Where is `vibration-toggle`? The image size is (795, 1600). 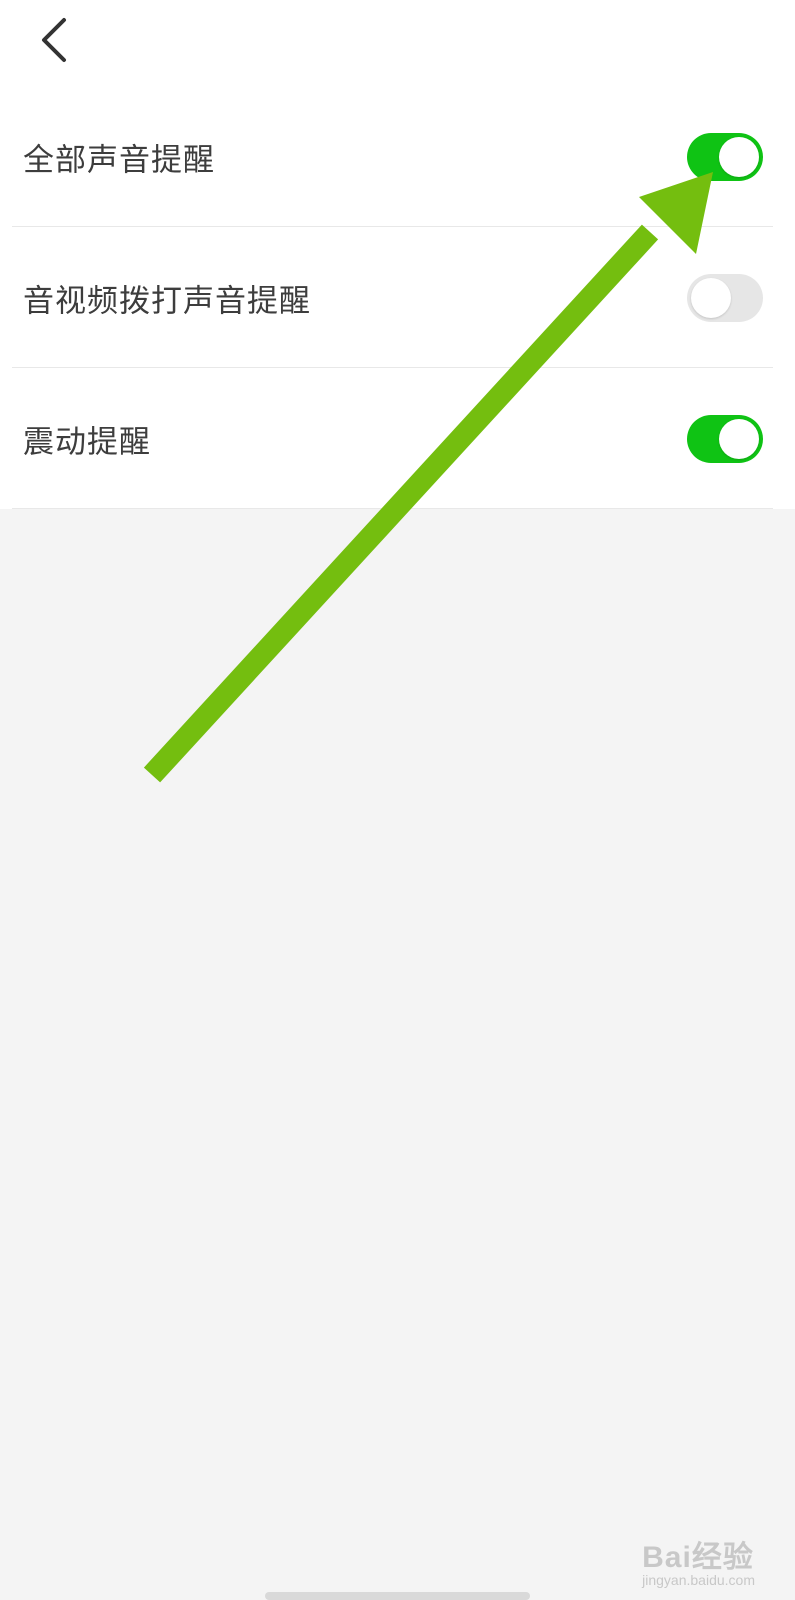 vibration-toggle is located at coordinates (725, 438).